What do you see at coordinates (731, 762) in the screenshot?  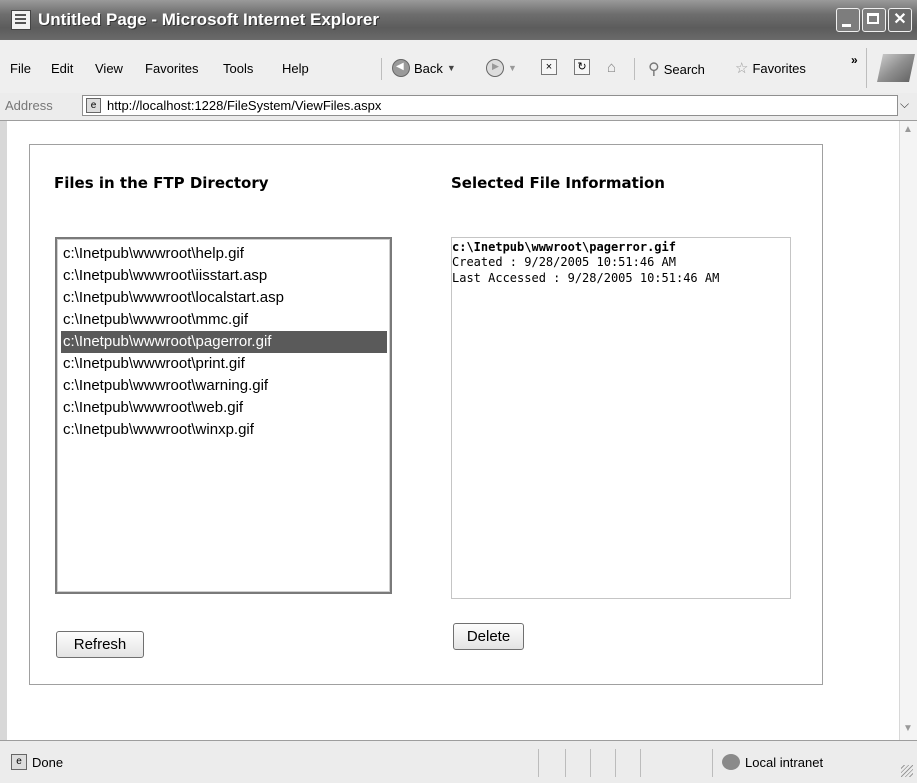 I see `intranet-icon` at bounding box center [731, 762].